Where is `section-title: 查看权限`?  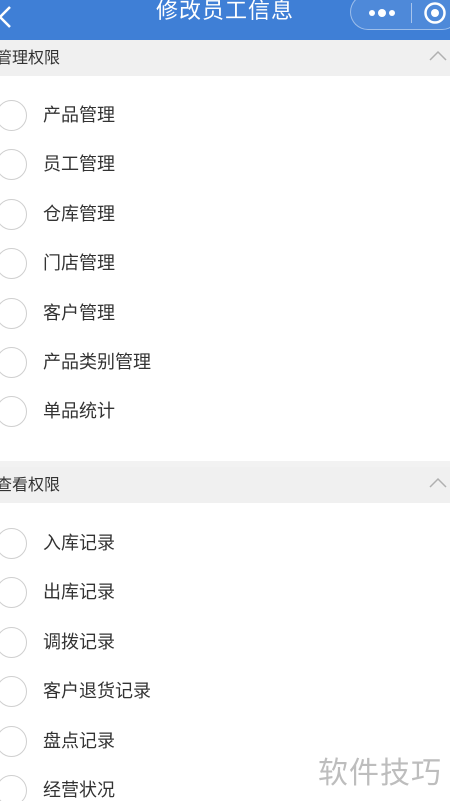
section-title: 查看权限 is located at coordinates (30, 484).